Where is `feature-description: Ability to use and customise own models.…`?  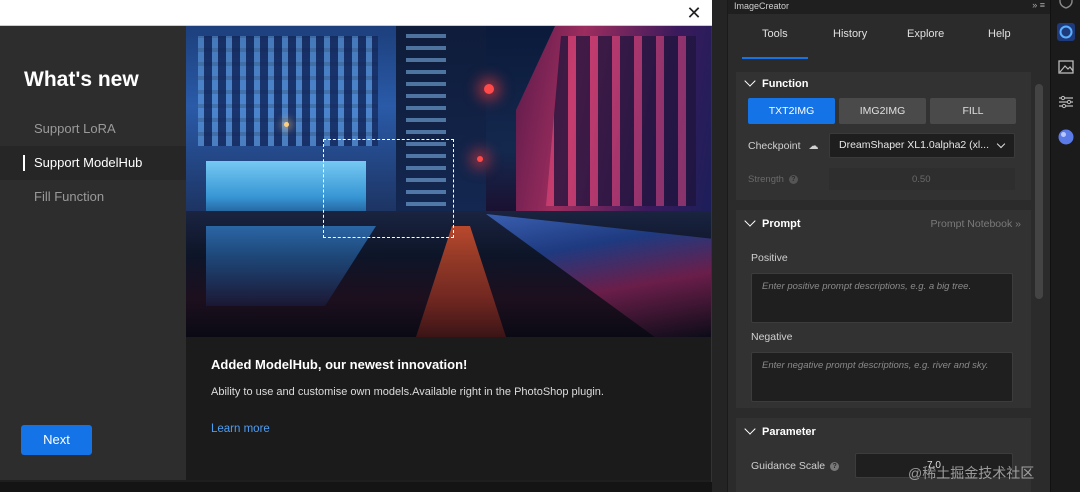 feature-description: Ability to use and customise own models.… is located at coordinates (407, 392).